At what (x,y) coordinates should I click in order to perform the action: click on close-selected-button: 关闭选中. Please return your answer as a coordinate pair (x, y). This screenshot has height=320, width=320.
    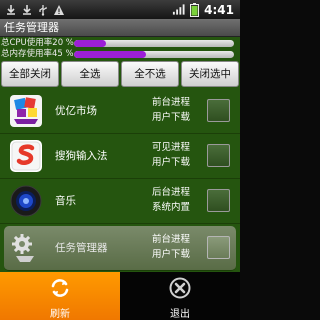
    Looking at the image, I should click on (210, 74).